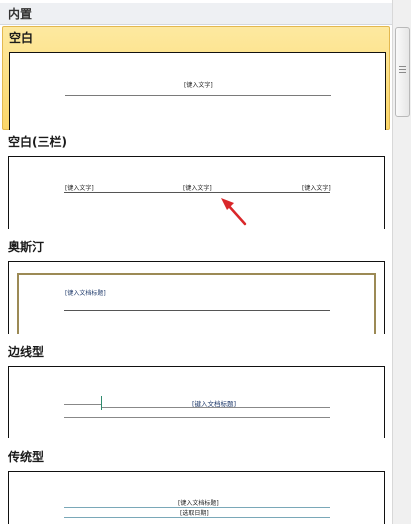  I want to click on gallery-item-traditional: [键入文档标题] [选取日期], so click(196, 497).